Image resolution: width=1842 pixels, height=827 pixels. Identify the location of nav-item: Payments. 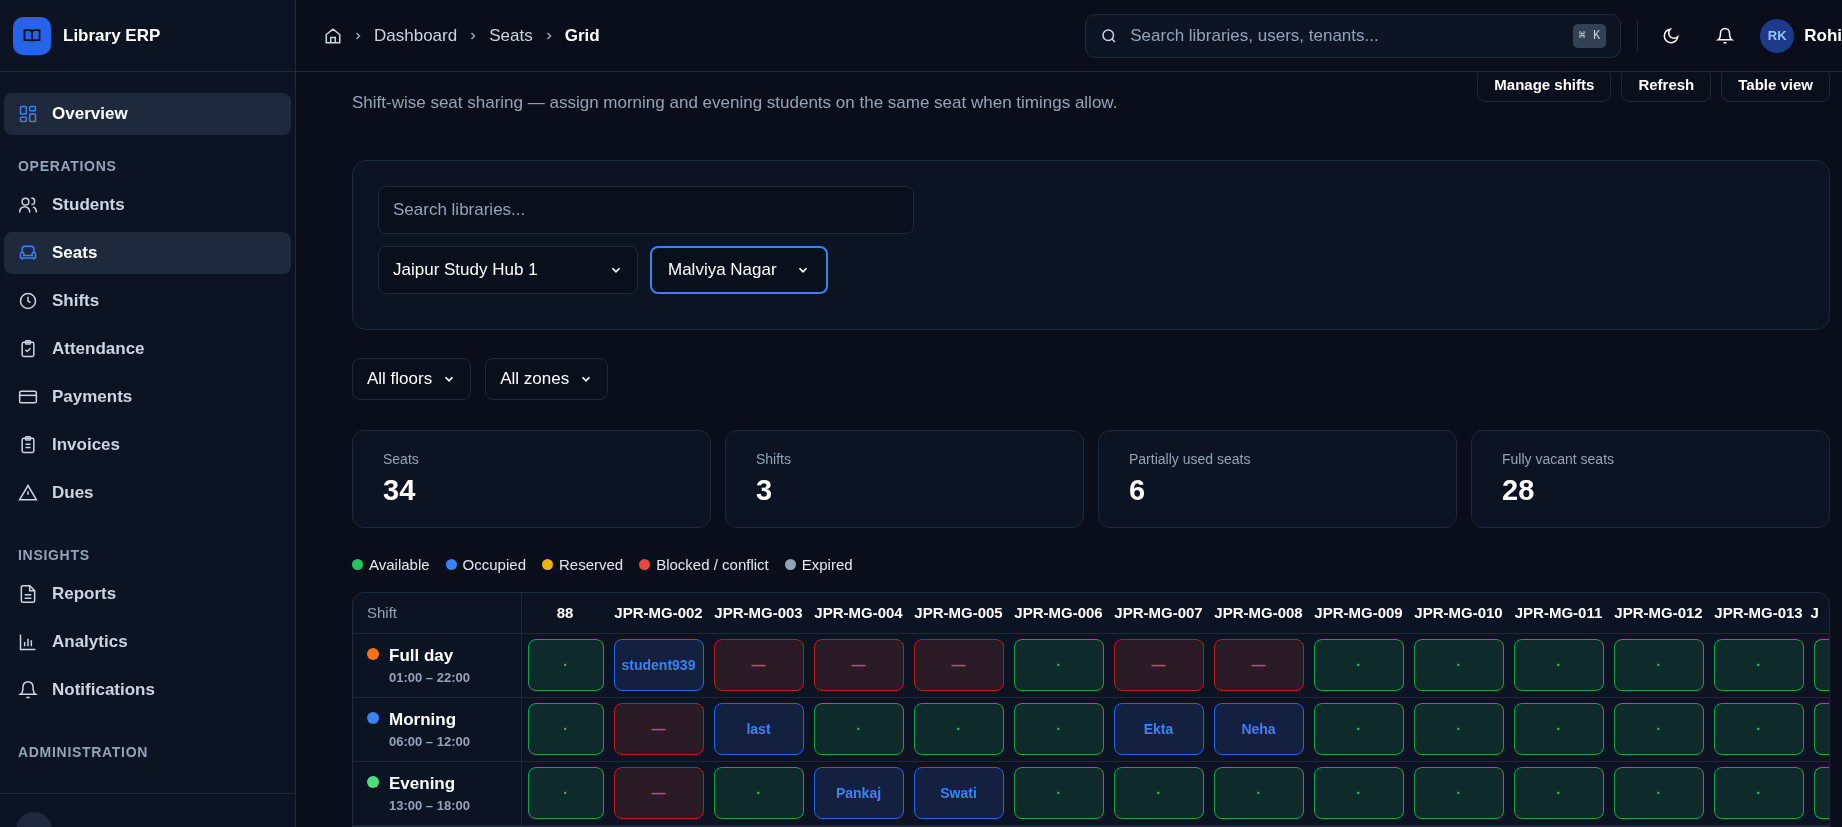
(147, 397).